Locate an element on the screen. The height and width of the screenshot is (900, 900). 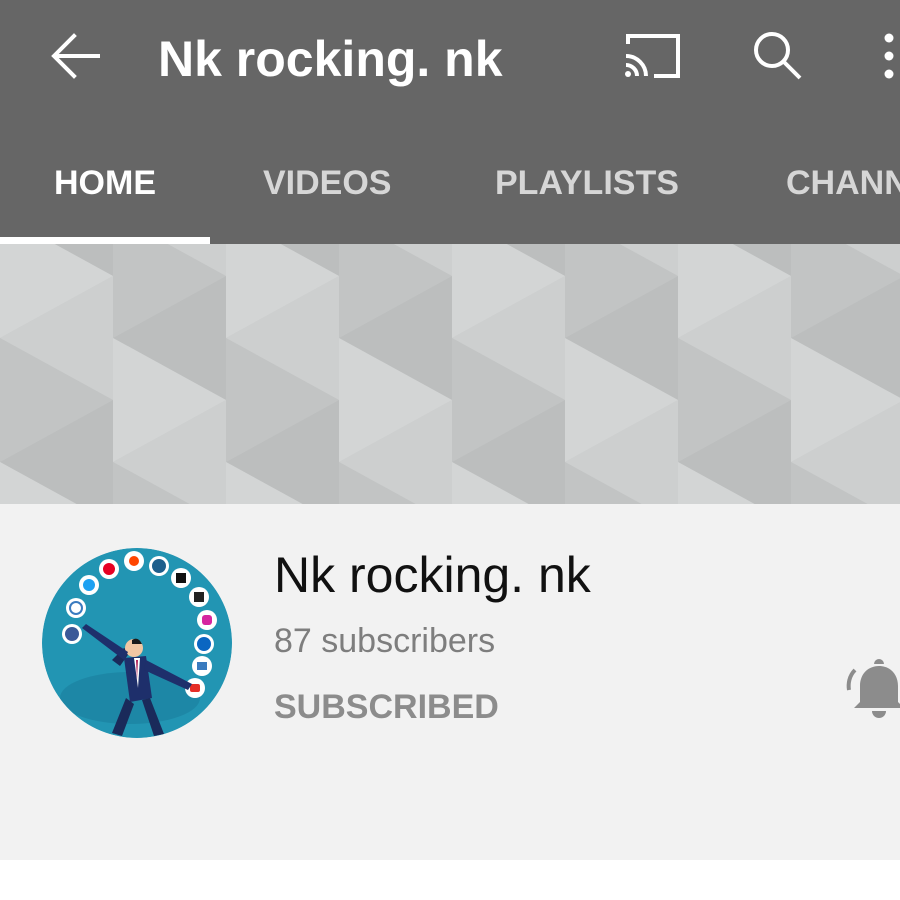
toolbar: Nk rocking. nk is located at coordinates (450, 60).